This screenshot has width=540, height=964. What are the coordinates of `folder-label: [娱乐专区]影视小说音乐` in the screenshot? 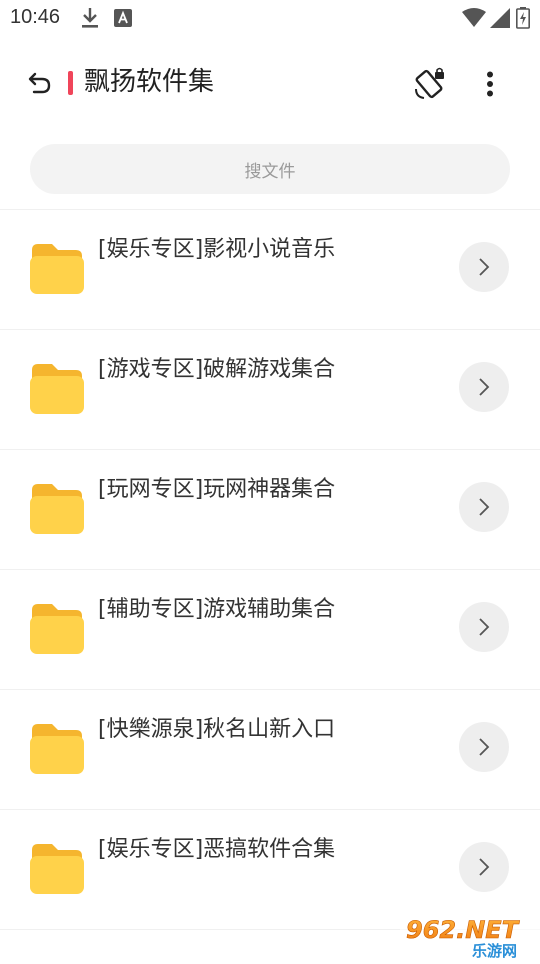 It's located at (217, 249).